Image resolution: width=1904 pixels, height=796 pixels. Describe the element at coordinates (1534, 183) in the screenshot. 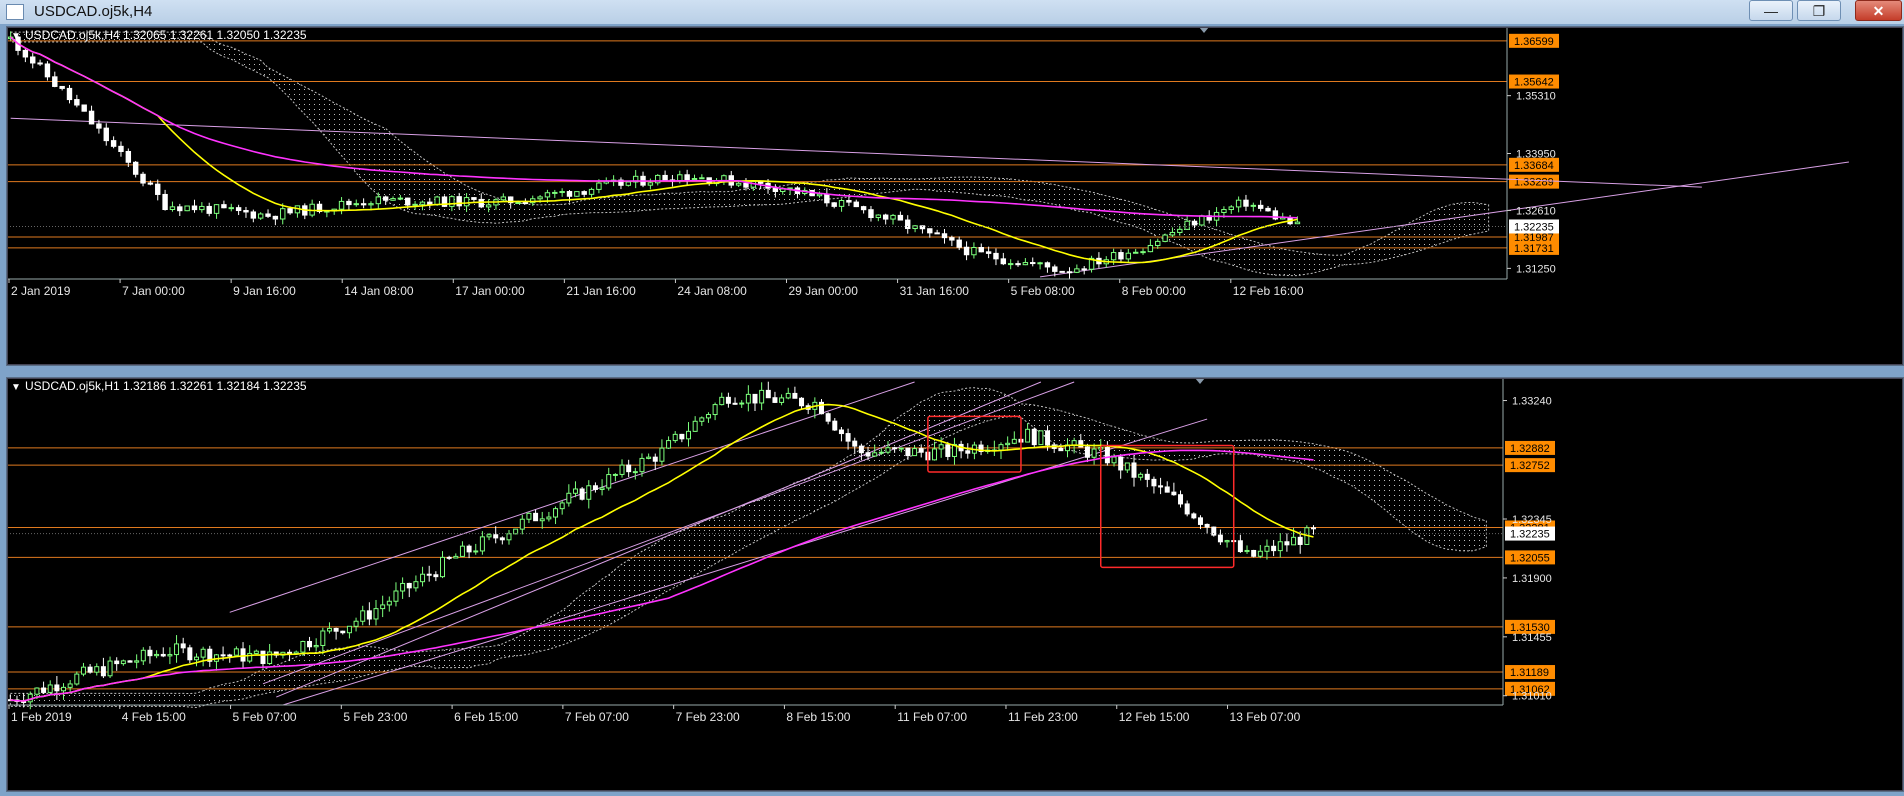

I see `price-level-label: 1.33289` at that location.